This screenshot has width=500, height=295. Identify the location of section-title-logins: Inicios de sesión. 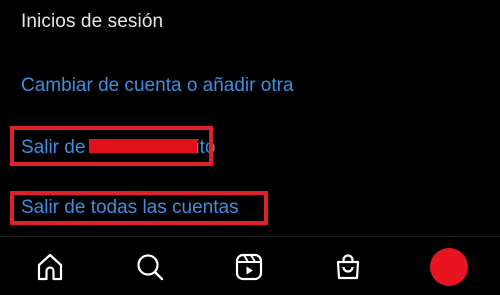
(92, 21).